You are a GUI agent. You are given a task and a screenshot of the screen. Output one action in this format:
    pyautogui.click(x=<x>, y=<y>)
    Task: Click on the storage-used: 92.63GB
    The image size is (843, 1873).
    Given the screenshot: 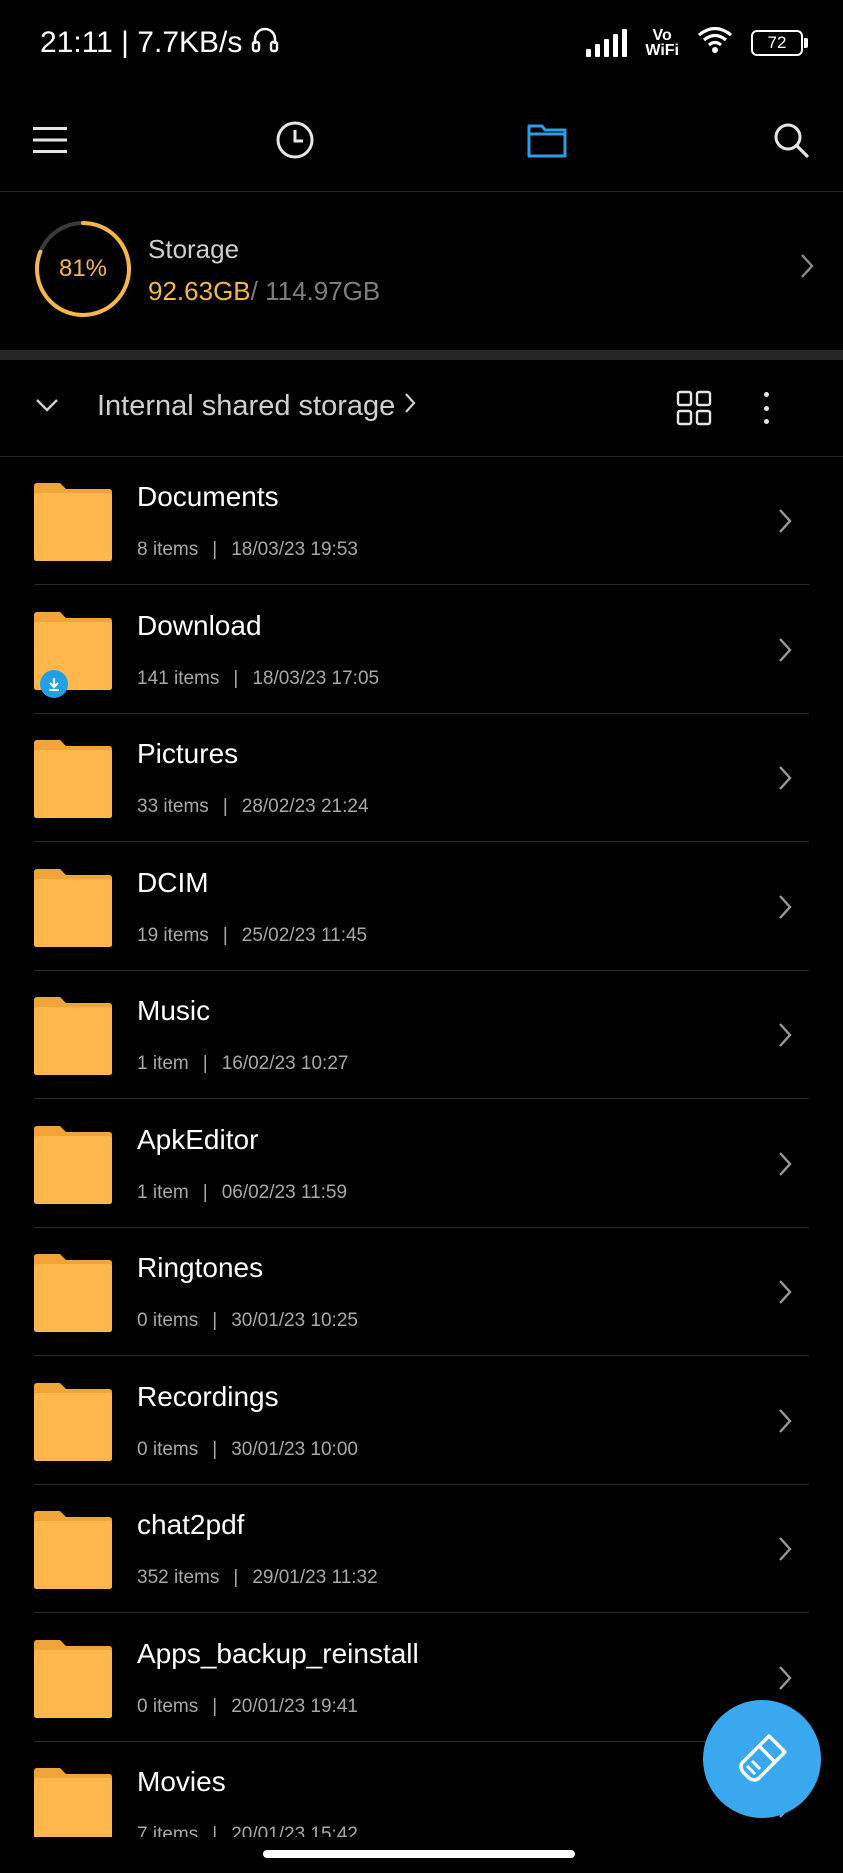 What is the action you would take?
    pyautogui.click(x=199, y=291)
    